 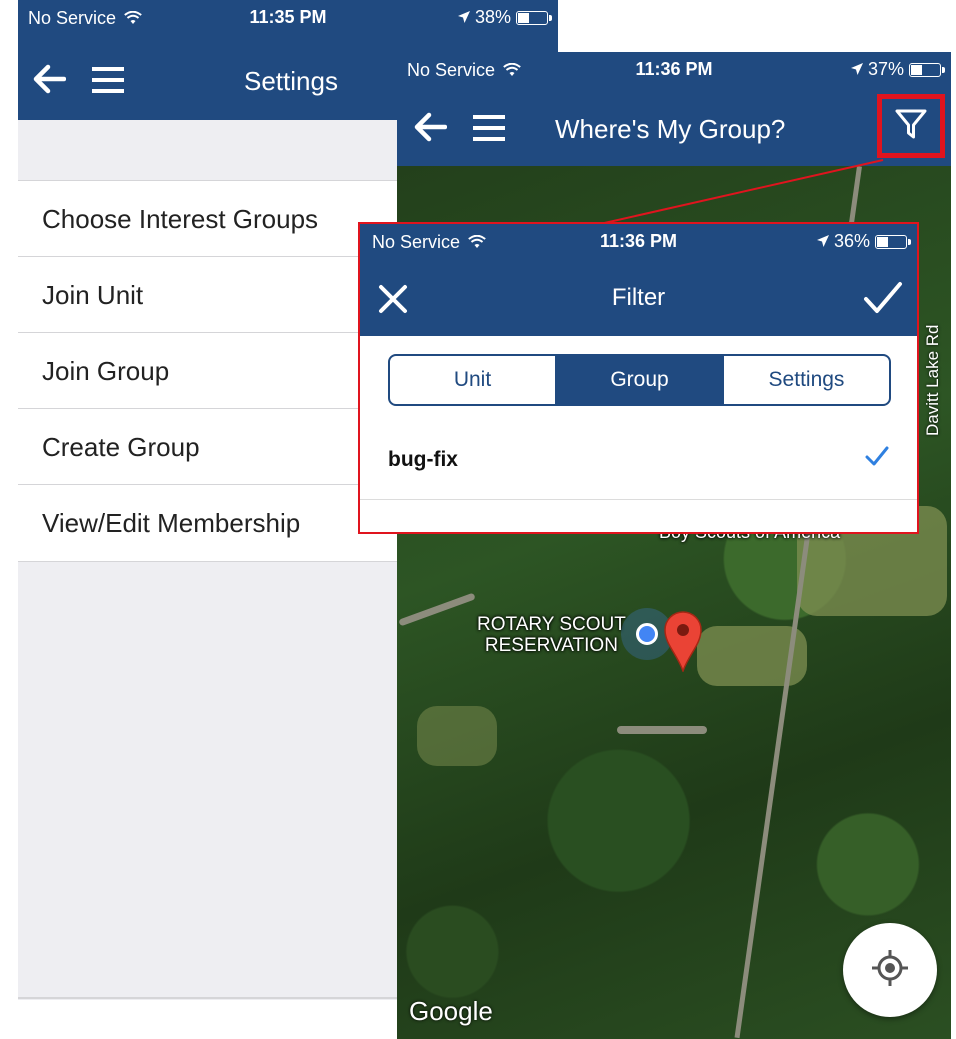 What do you see at coordinates (885, 69) in the screenshot?
I see `battery-percent: 37%` at bounding box center [885, 69].